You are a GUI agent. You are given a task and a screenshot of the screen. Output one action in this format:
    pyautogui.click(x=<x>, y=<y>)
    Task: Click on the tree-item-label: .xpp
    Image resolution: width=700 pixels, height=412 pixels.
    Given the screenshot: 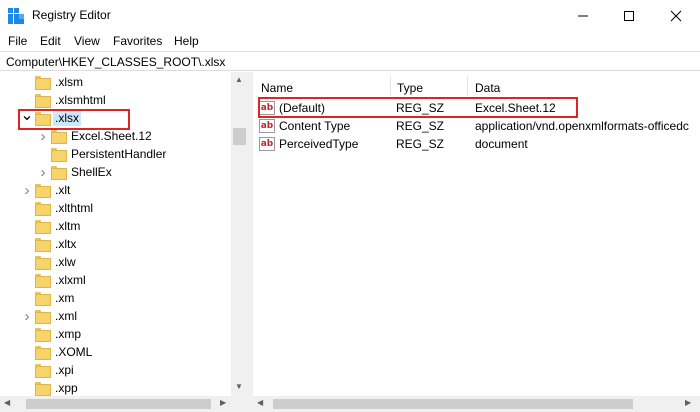 What is the action you would take?
    pyautogui.click(x=66, y=388)
    